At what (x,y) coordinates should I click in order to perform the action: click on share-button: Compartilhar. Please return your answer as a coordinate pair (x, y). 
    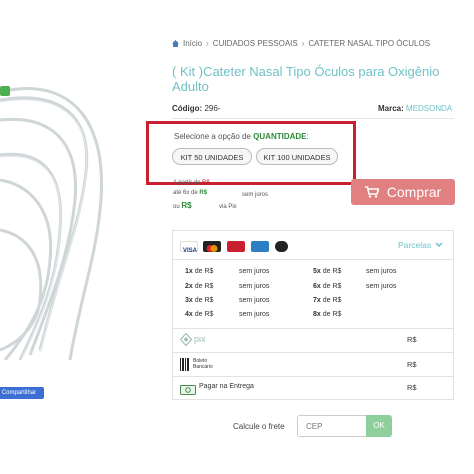
    Looking at the image, I should click on (22, 393).